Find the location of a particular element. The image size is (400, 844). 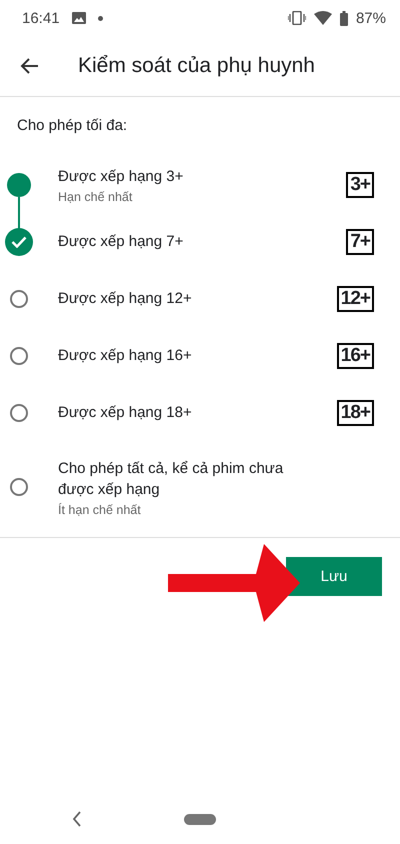

image-icon is located at coordinates (79, 18).